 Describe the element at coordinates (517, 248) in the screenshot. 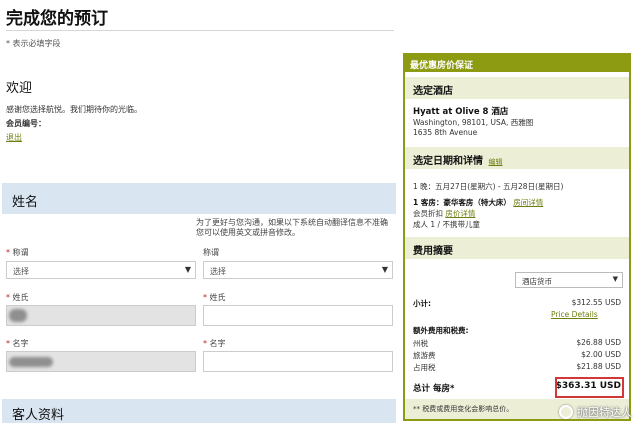

I see `fee-summary-section: 费用摘要` at that location.